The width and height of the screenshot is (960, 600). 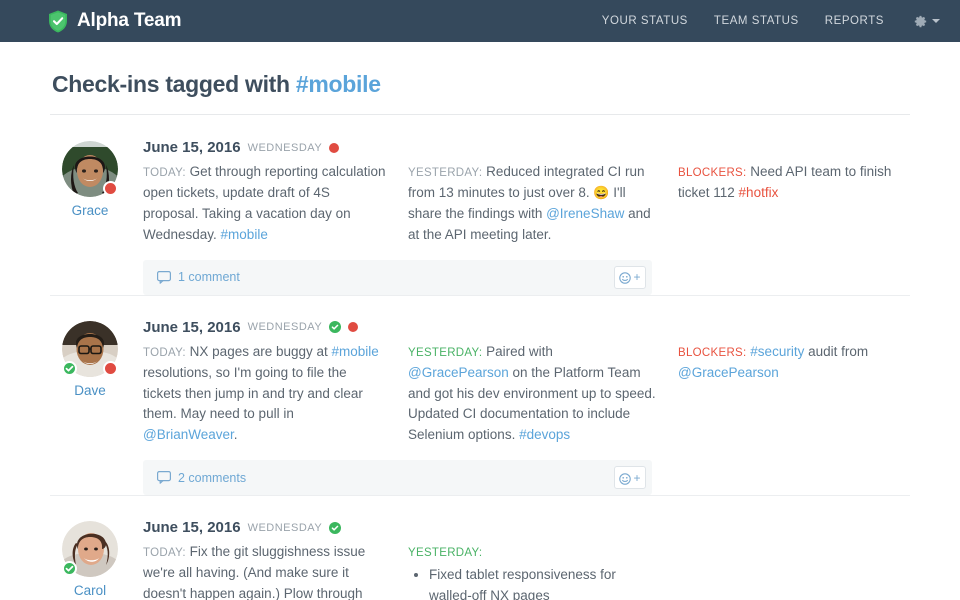 I want to click on person-column: Grace, so click(x=90, y=217).